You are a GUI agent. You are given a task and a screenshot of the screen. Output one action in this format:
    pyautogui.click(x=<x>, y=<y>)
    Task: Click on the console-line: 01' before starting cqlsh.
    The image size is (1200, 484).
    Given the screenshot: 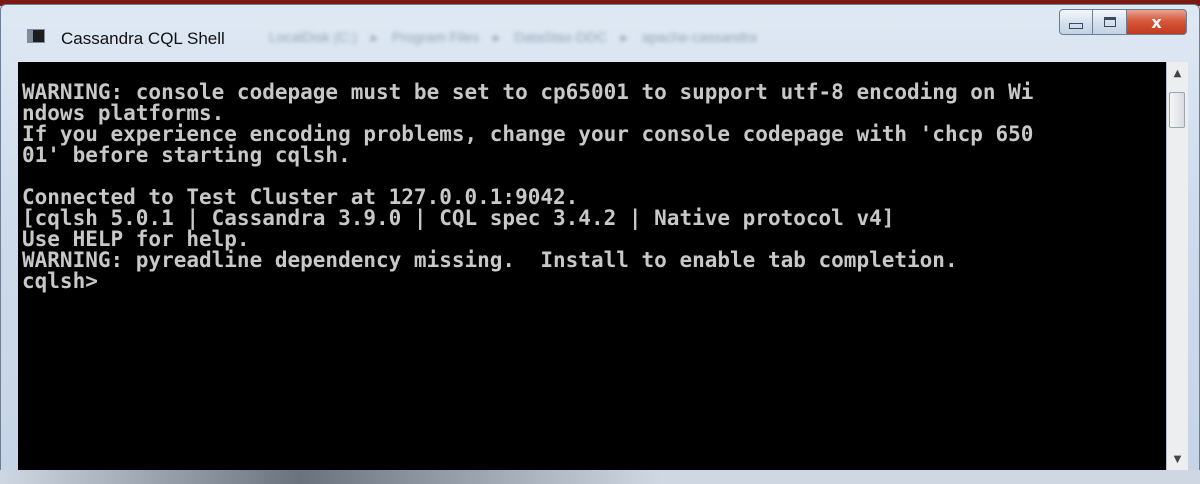 What is the action you would take?
    pyautogui.click(x=186, y=155)
    